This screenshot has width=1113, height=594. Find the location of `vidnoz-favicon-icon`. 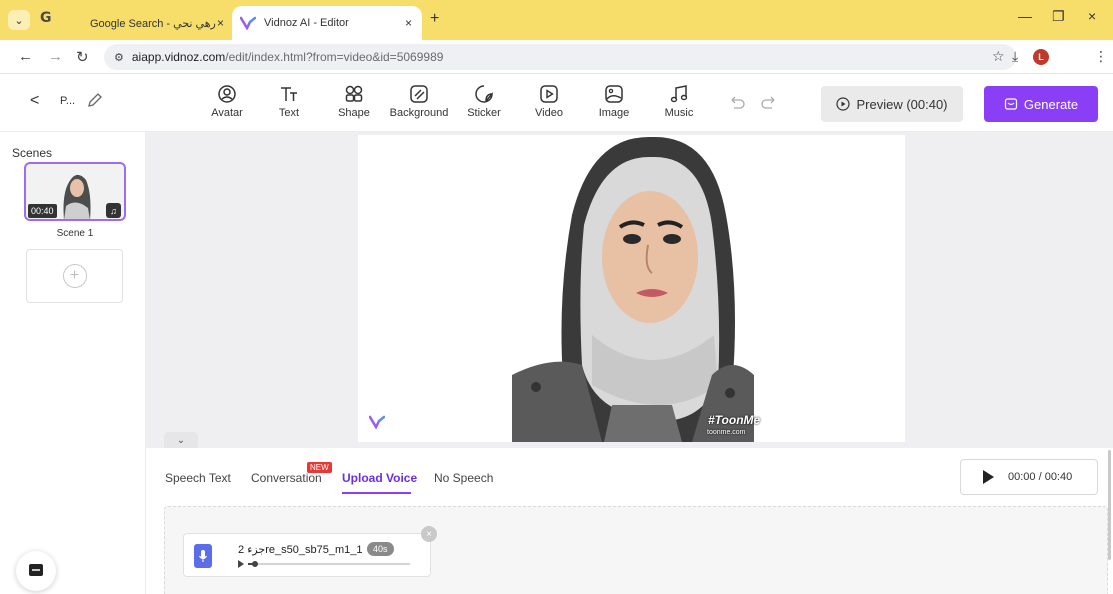

vidnoz-favicon-icon is located at coordinates (248, 23).